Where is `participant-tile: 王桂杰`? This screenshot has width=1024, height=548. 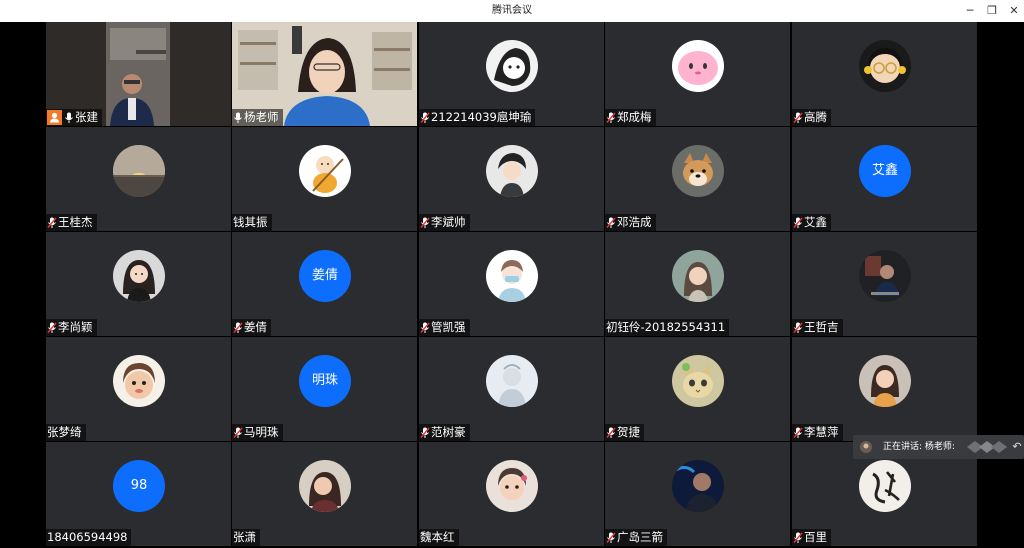 participant-tile: 王桂杰 is located at coordinates (138, 179).